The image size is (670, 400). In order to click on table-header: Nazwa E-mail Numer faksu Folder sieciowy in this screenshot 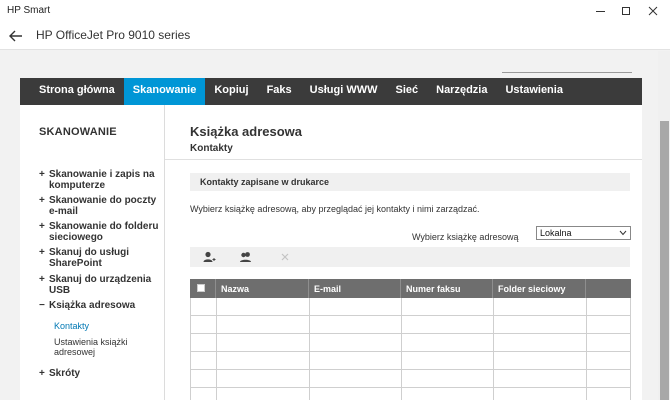, I will do `click(410, 288)`.